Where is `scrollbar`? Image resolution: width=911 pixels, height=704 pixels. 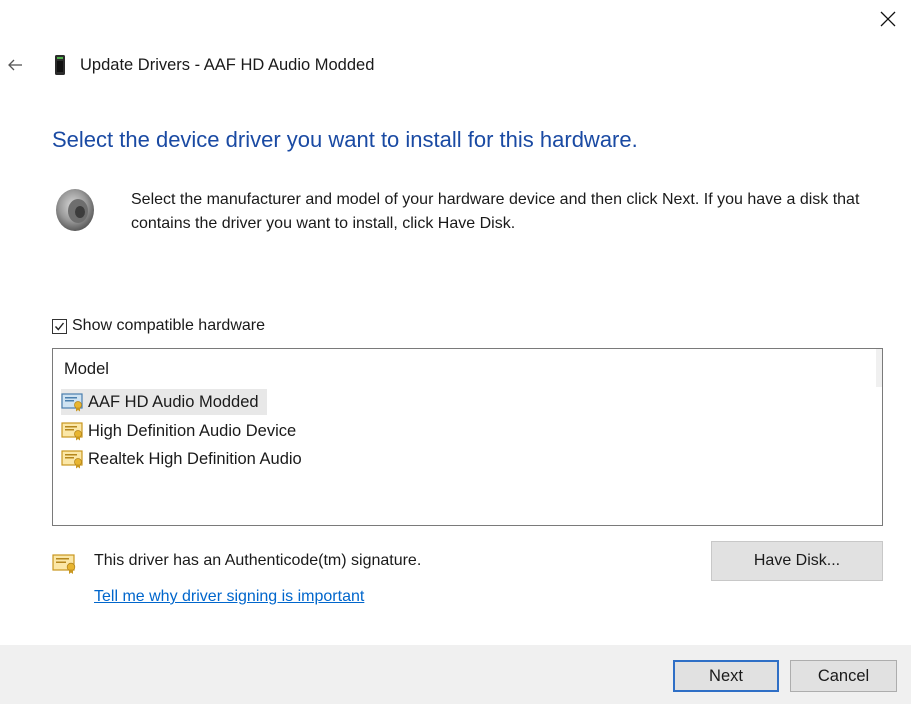
scrollbar is located at coordinates (879, 368).